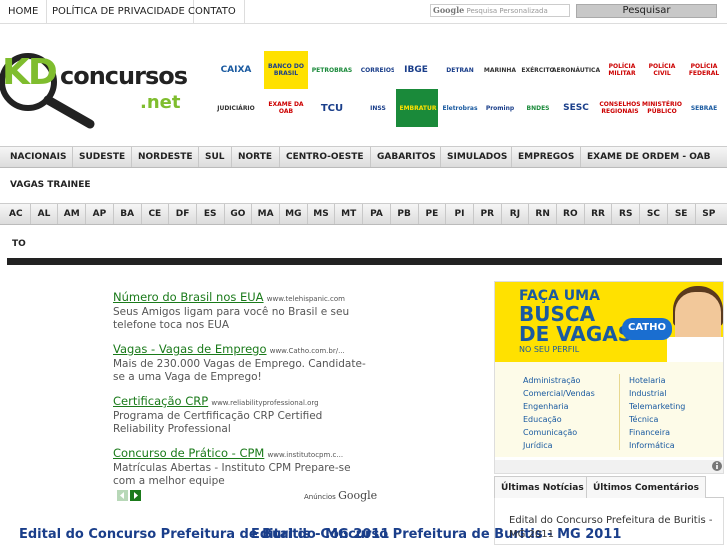  I want to click on logo-policia-militar: POLÍCIA MILITAR, so click(622, 70).